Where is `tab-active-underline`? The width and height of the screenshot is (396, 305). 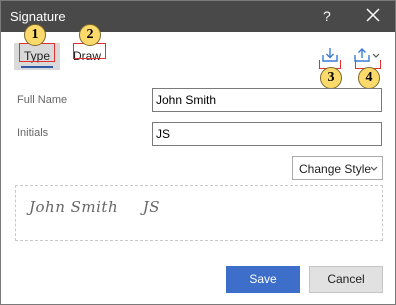 tab-active-underline is located at coordinates (37, 67).